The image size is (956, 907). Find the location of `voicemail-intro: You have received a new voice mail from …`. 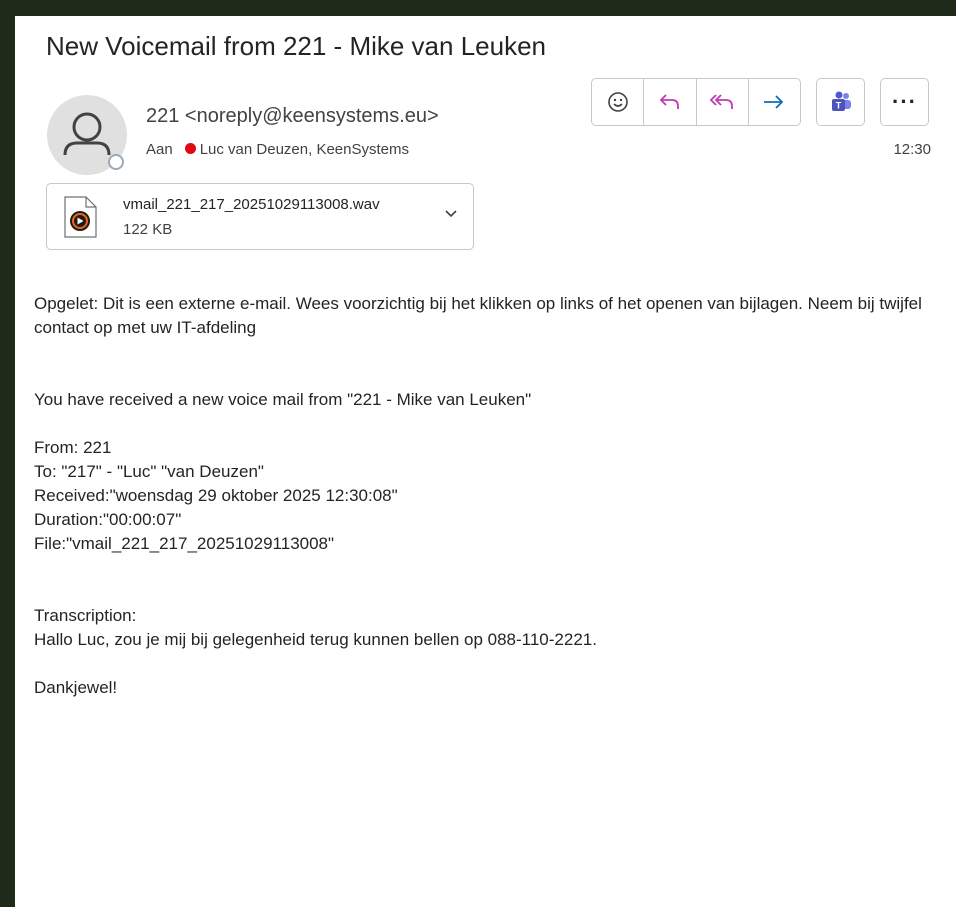

voicemail-intro: You have received a new voice mail from … is located at coordinates (283, 399).